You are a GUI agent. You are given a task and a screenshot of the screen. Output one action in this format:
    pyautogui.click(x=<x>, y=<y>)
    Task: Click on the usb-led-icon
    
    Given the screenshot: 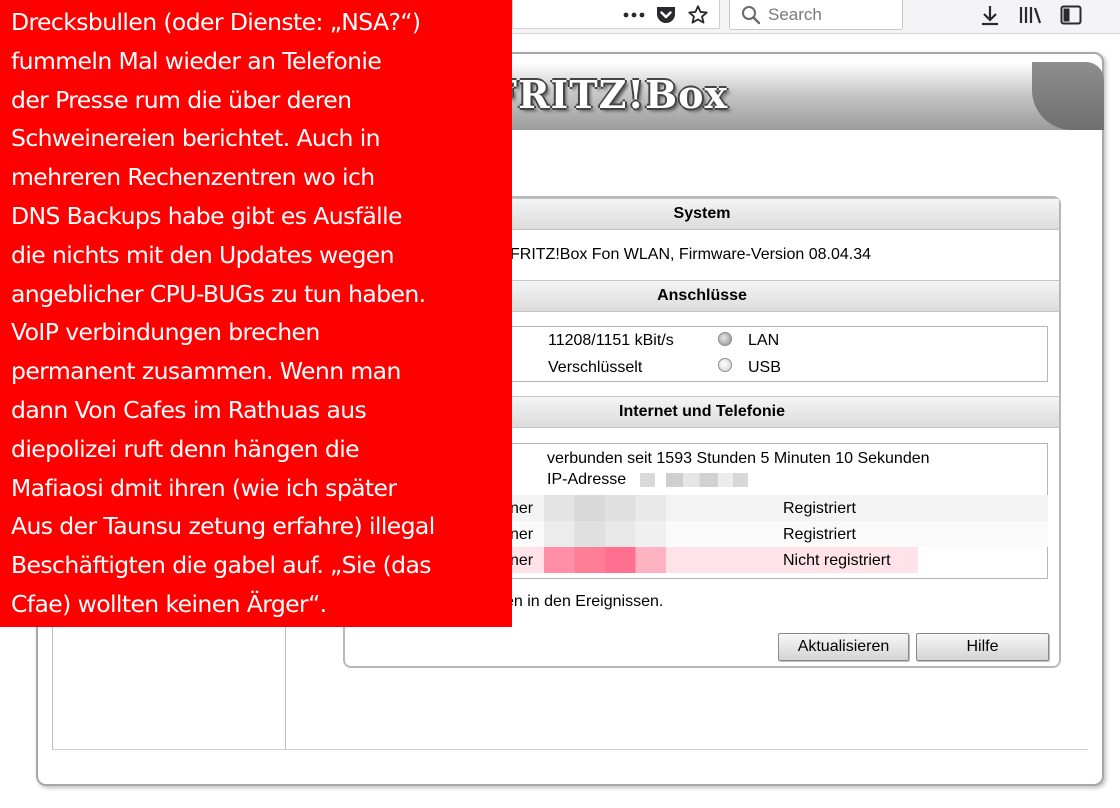 What is the action you would take?
    pyautogui.click(x=725, y=365)
    